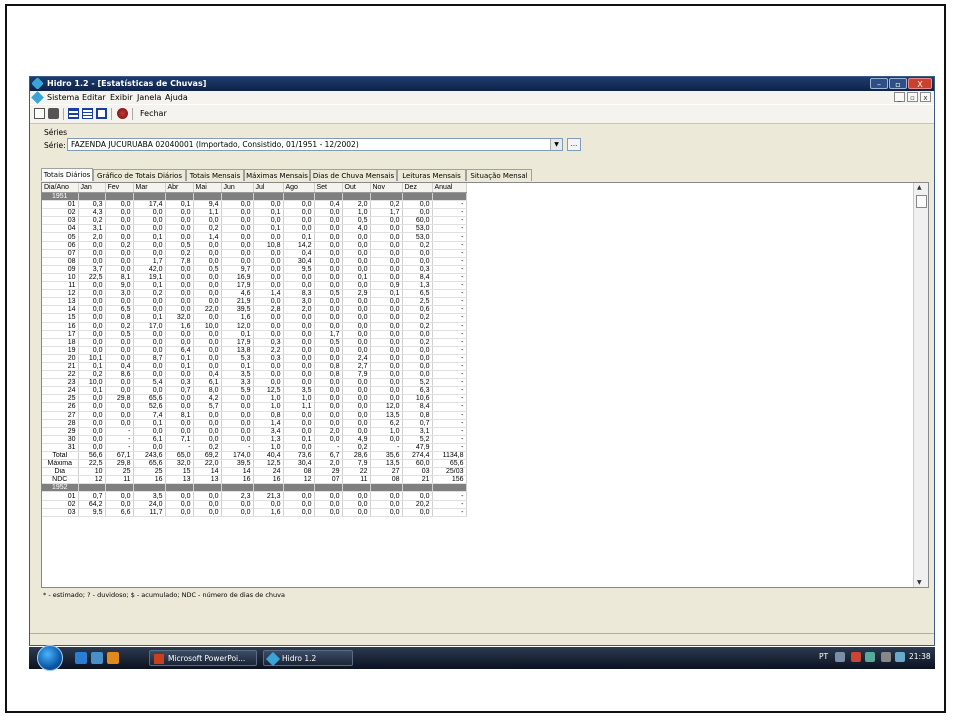 This screenshot has height=720, width=954. Describe the element at coordinates (237, 391) in the screenshot. I see `table-cell: 5,9` at that location.